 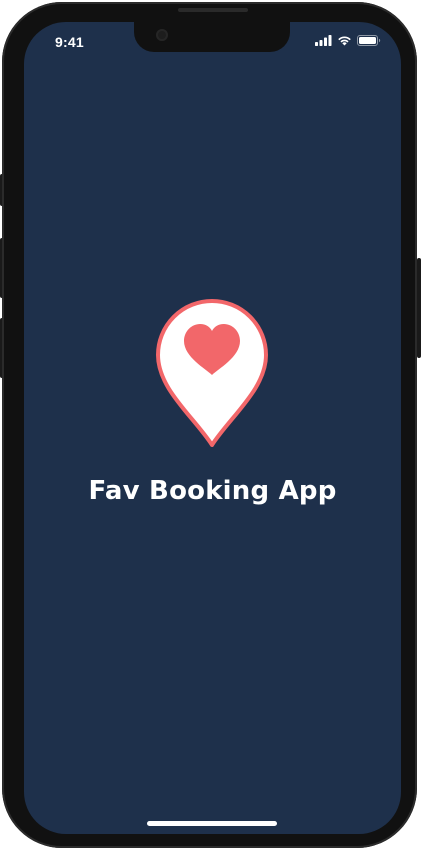 What do you see at coordinates (212, 491) in the screenshot?
I see `app-title: Fav Booking App` at bounding box center [212, 491].